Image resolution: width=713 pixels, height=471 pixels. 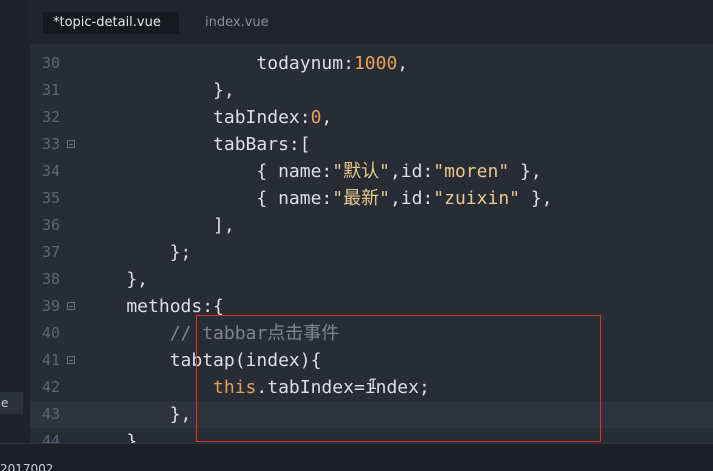 I want to click on code-token: "默认", so click(x=361, y=171).